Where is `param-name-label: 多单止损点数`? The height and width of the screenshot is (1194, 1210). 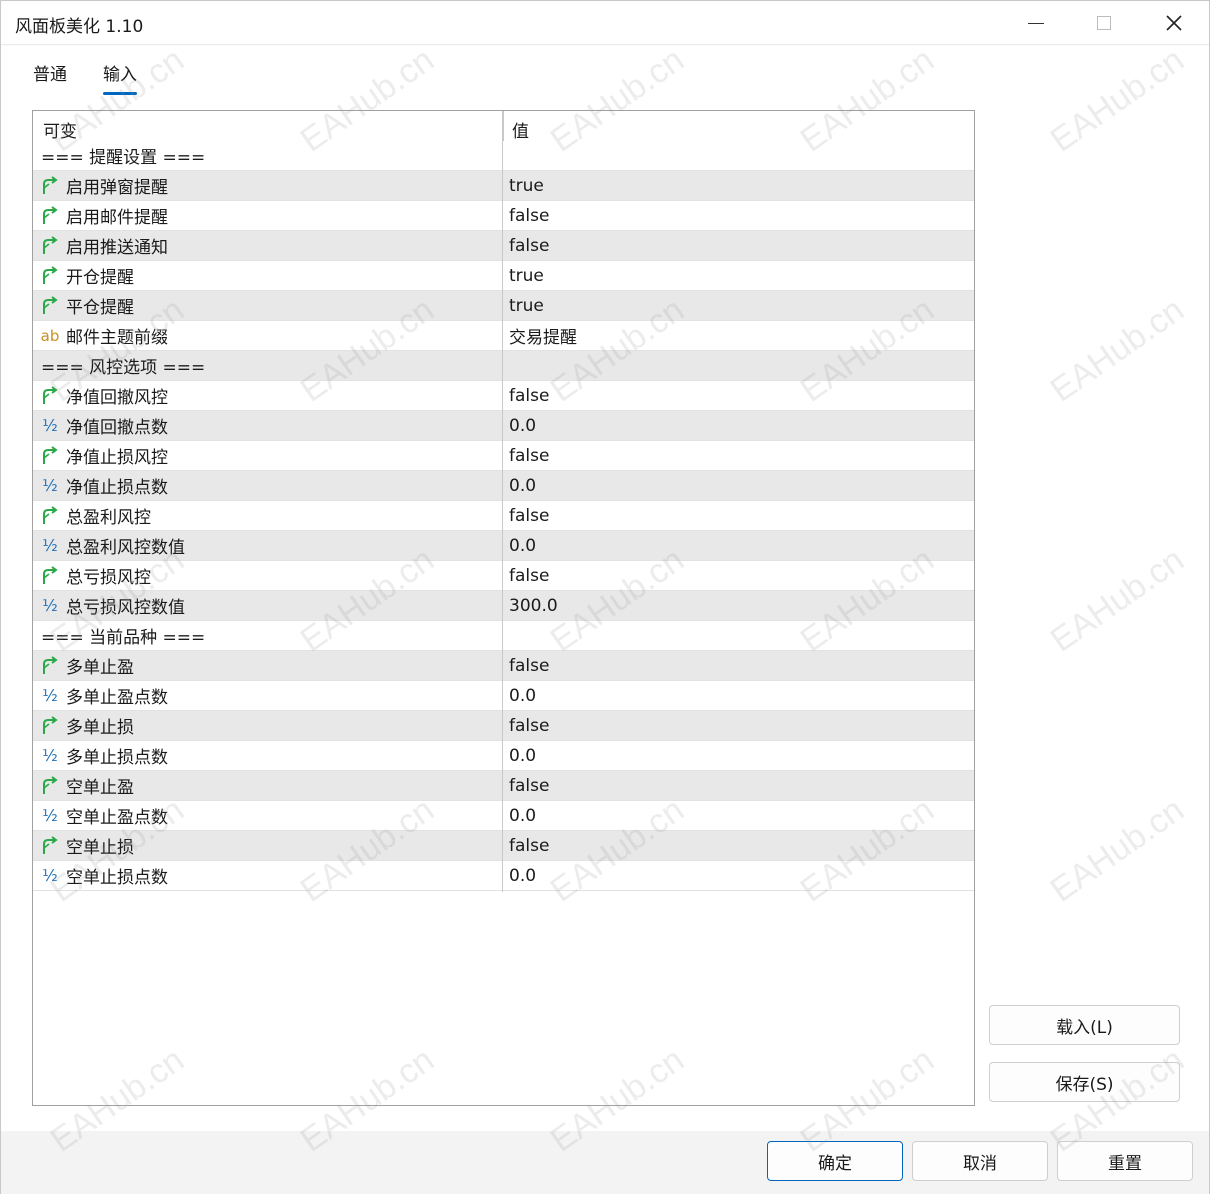 param-name-label: 多单止损点数 is located at coordinates (117, 758).